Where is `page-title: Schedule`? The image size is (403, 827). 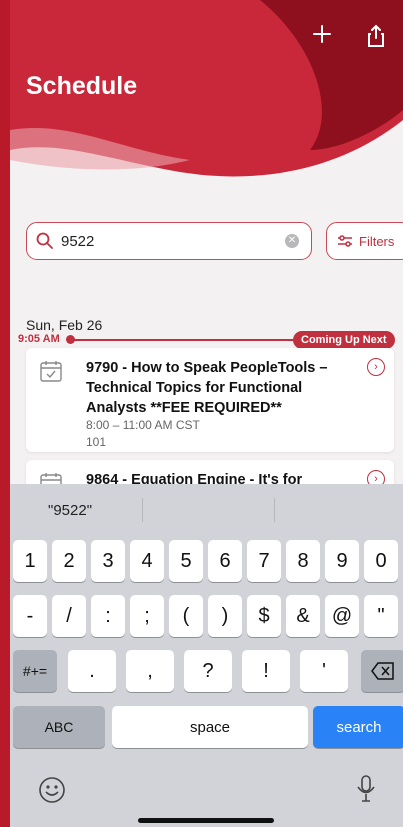
page-title: Schedule is located at coordinates (82, 86).